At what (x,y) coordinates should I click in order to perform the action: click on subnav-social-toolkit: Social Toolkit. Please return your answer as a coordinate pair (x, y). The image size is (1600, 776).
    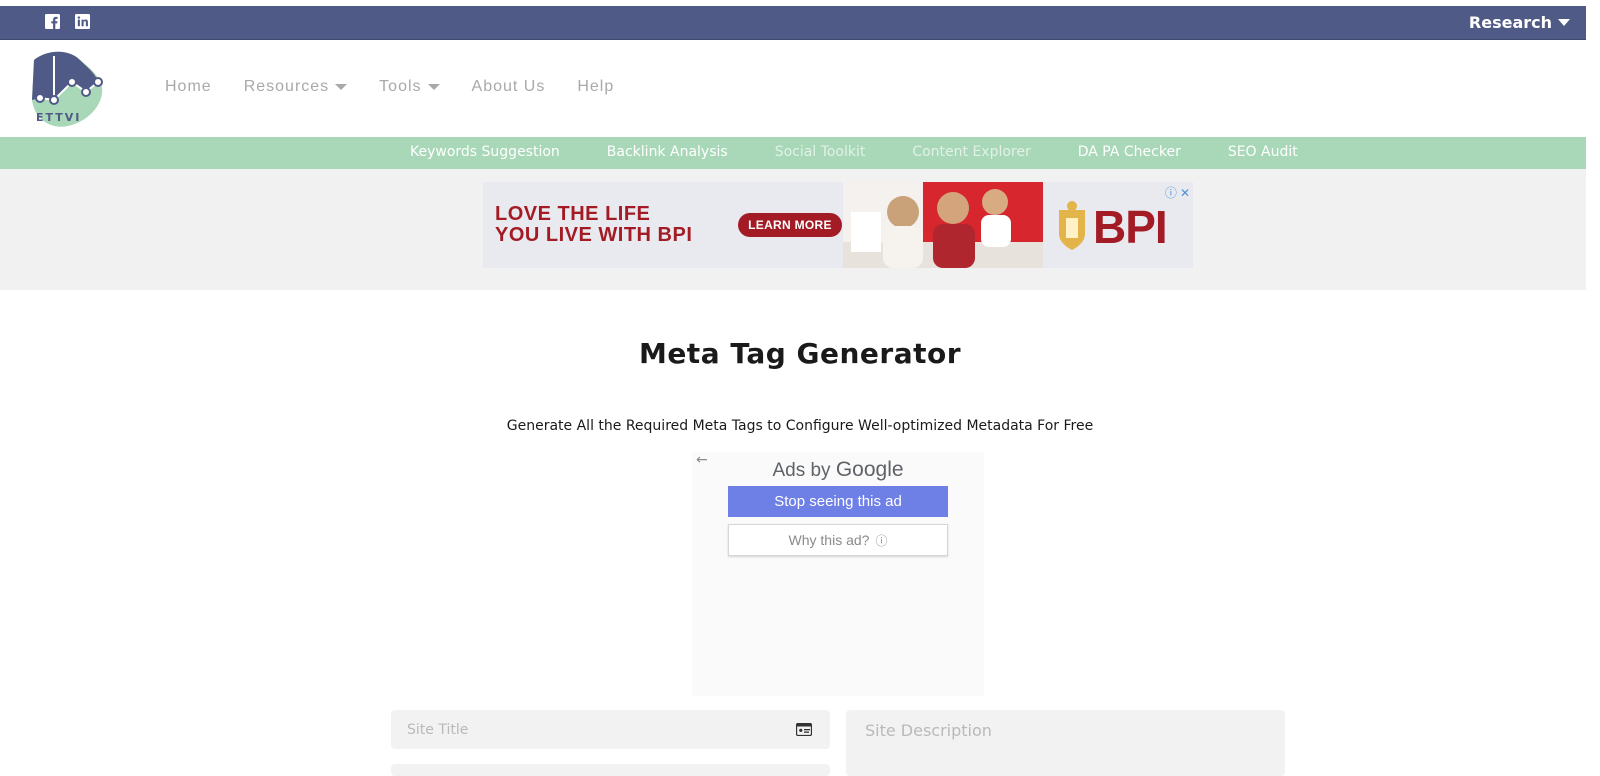
    Looking at the image, I should click on (820, 152).